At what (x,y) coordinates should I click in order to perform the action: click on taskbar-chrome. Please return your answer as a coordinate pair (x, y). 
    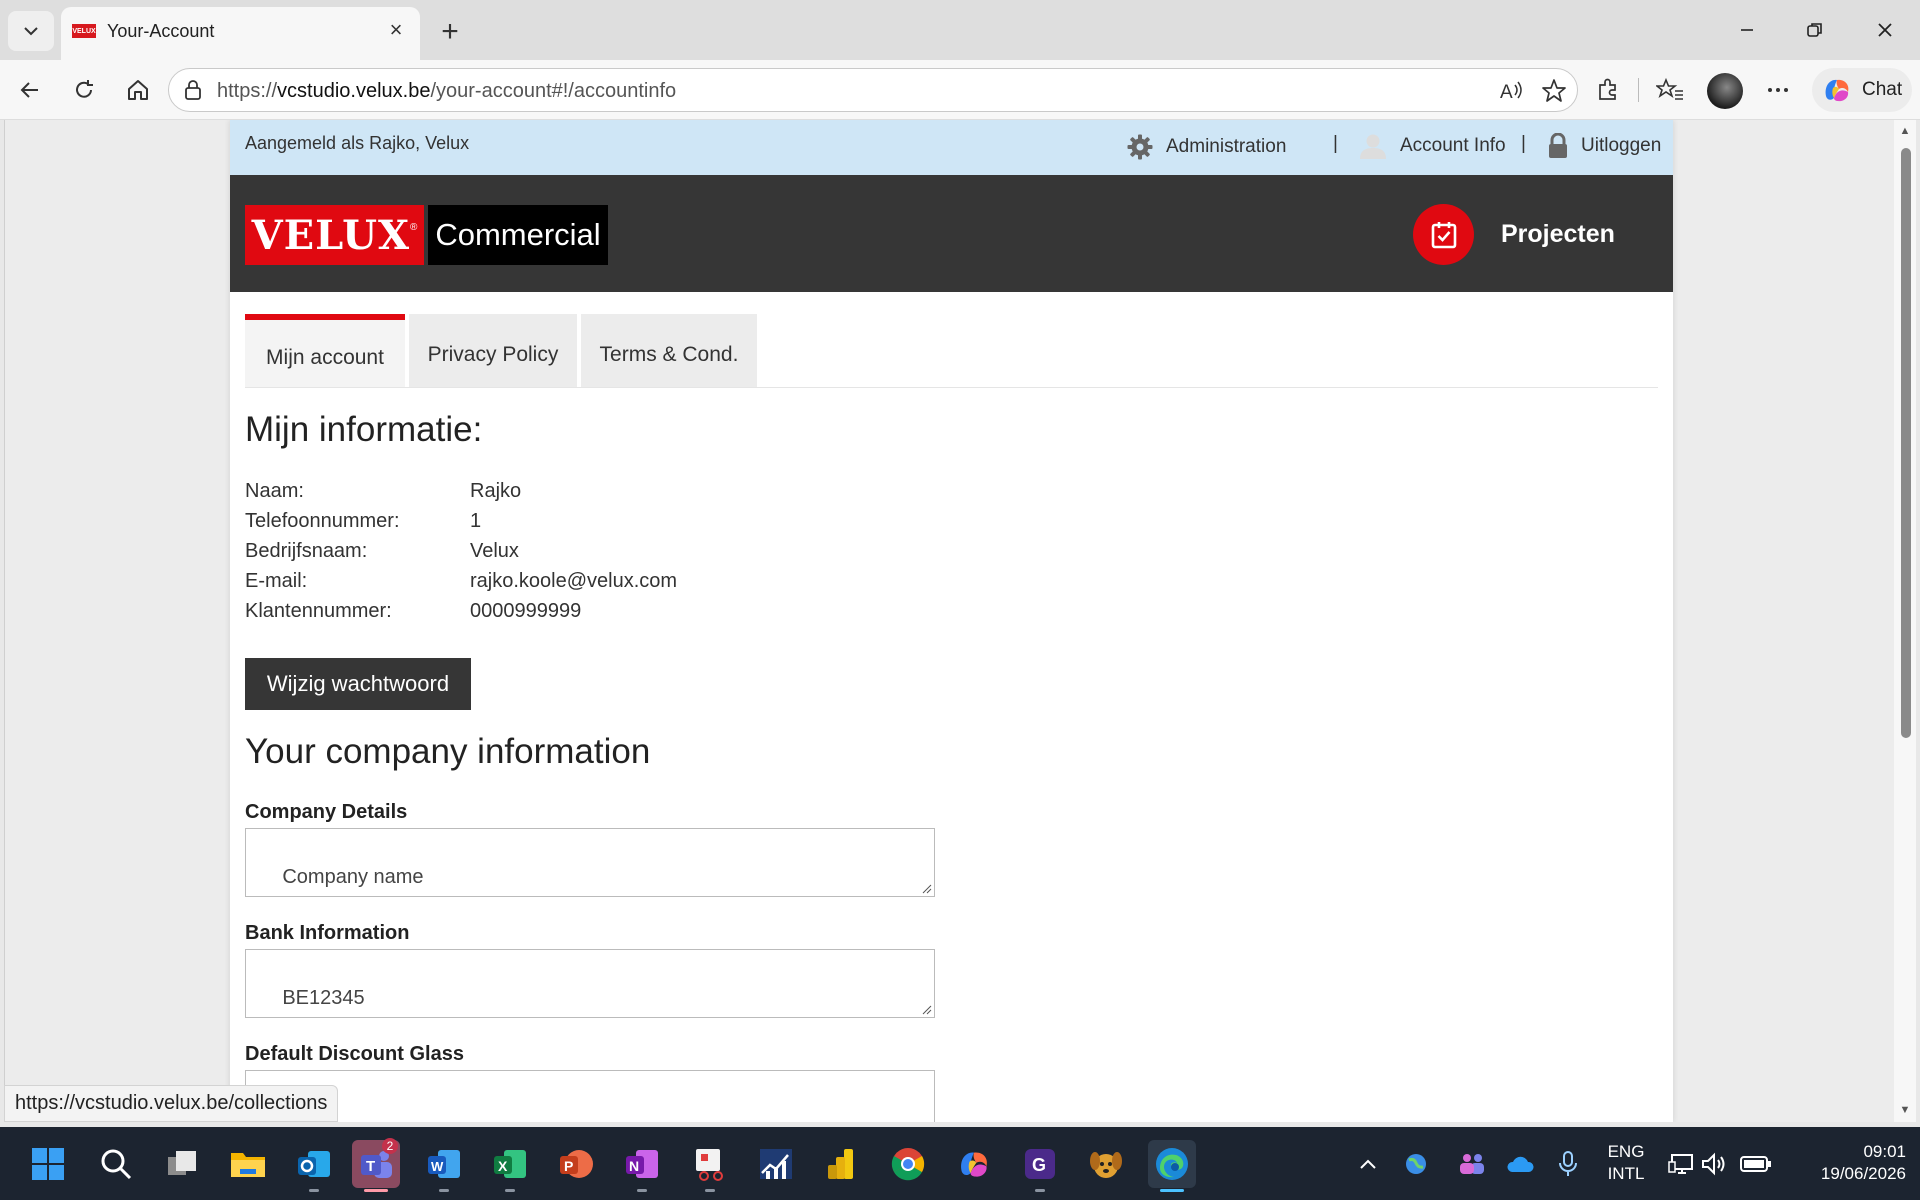
    Looking at the image, I should click on (908, 1164).